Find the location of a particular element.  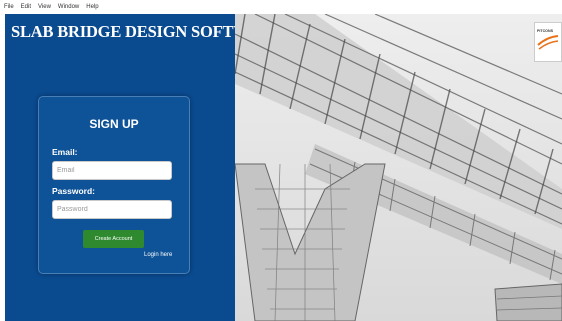

menu-help: Help is located at coordinates (92, 7).